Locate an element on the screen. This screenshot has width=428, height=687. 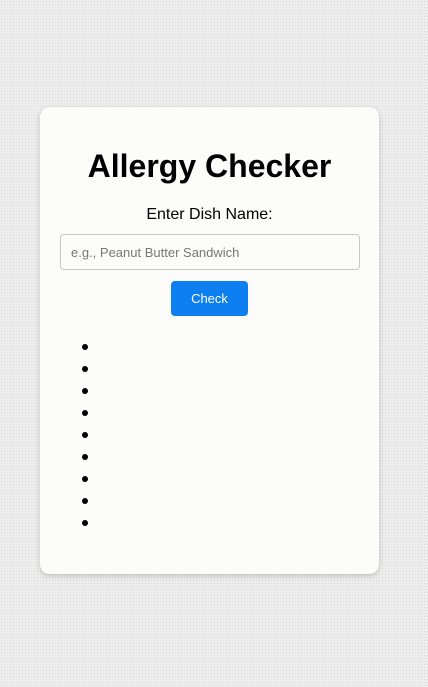
dish-name-label: Enter Dish Name: is located at coordinates (209, 214).